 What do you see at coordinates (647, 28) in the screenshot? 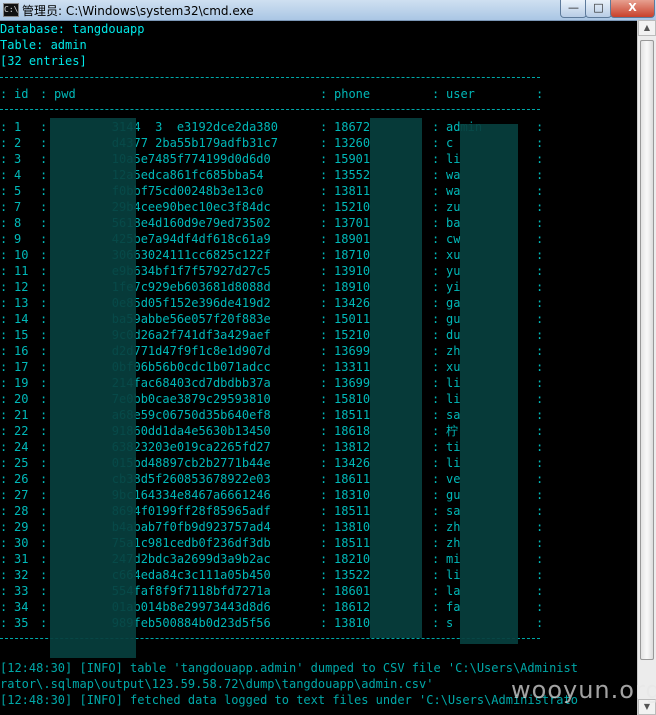
I see `scroll-up-arrow-icon: ▲` at bounding box center [647, 28].